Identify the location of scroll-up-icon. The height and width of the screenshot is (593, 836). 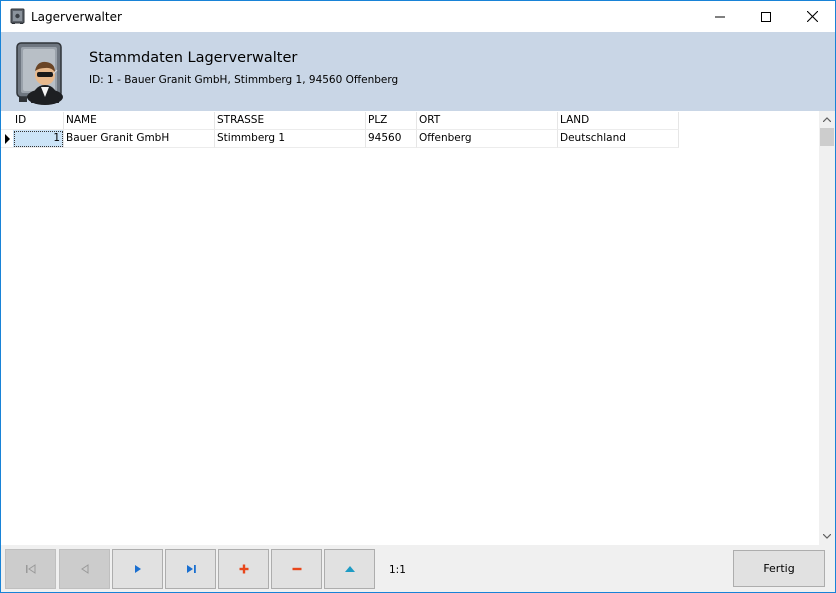
(827, 119).